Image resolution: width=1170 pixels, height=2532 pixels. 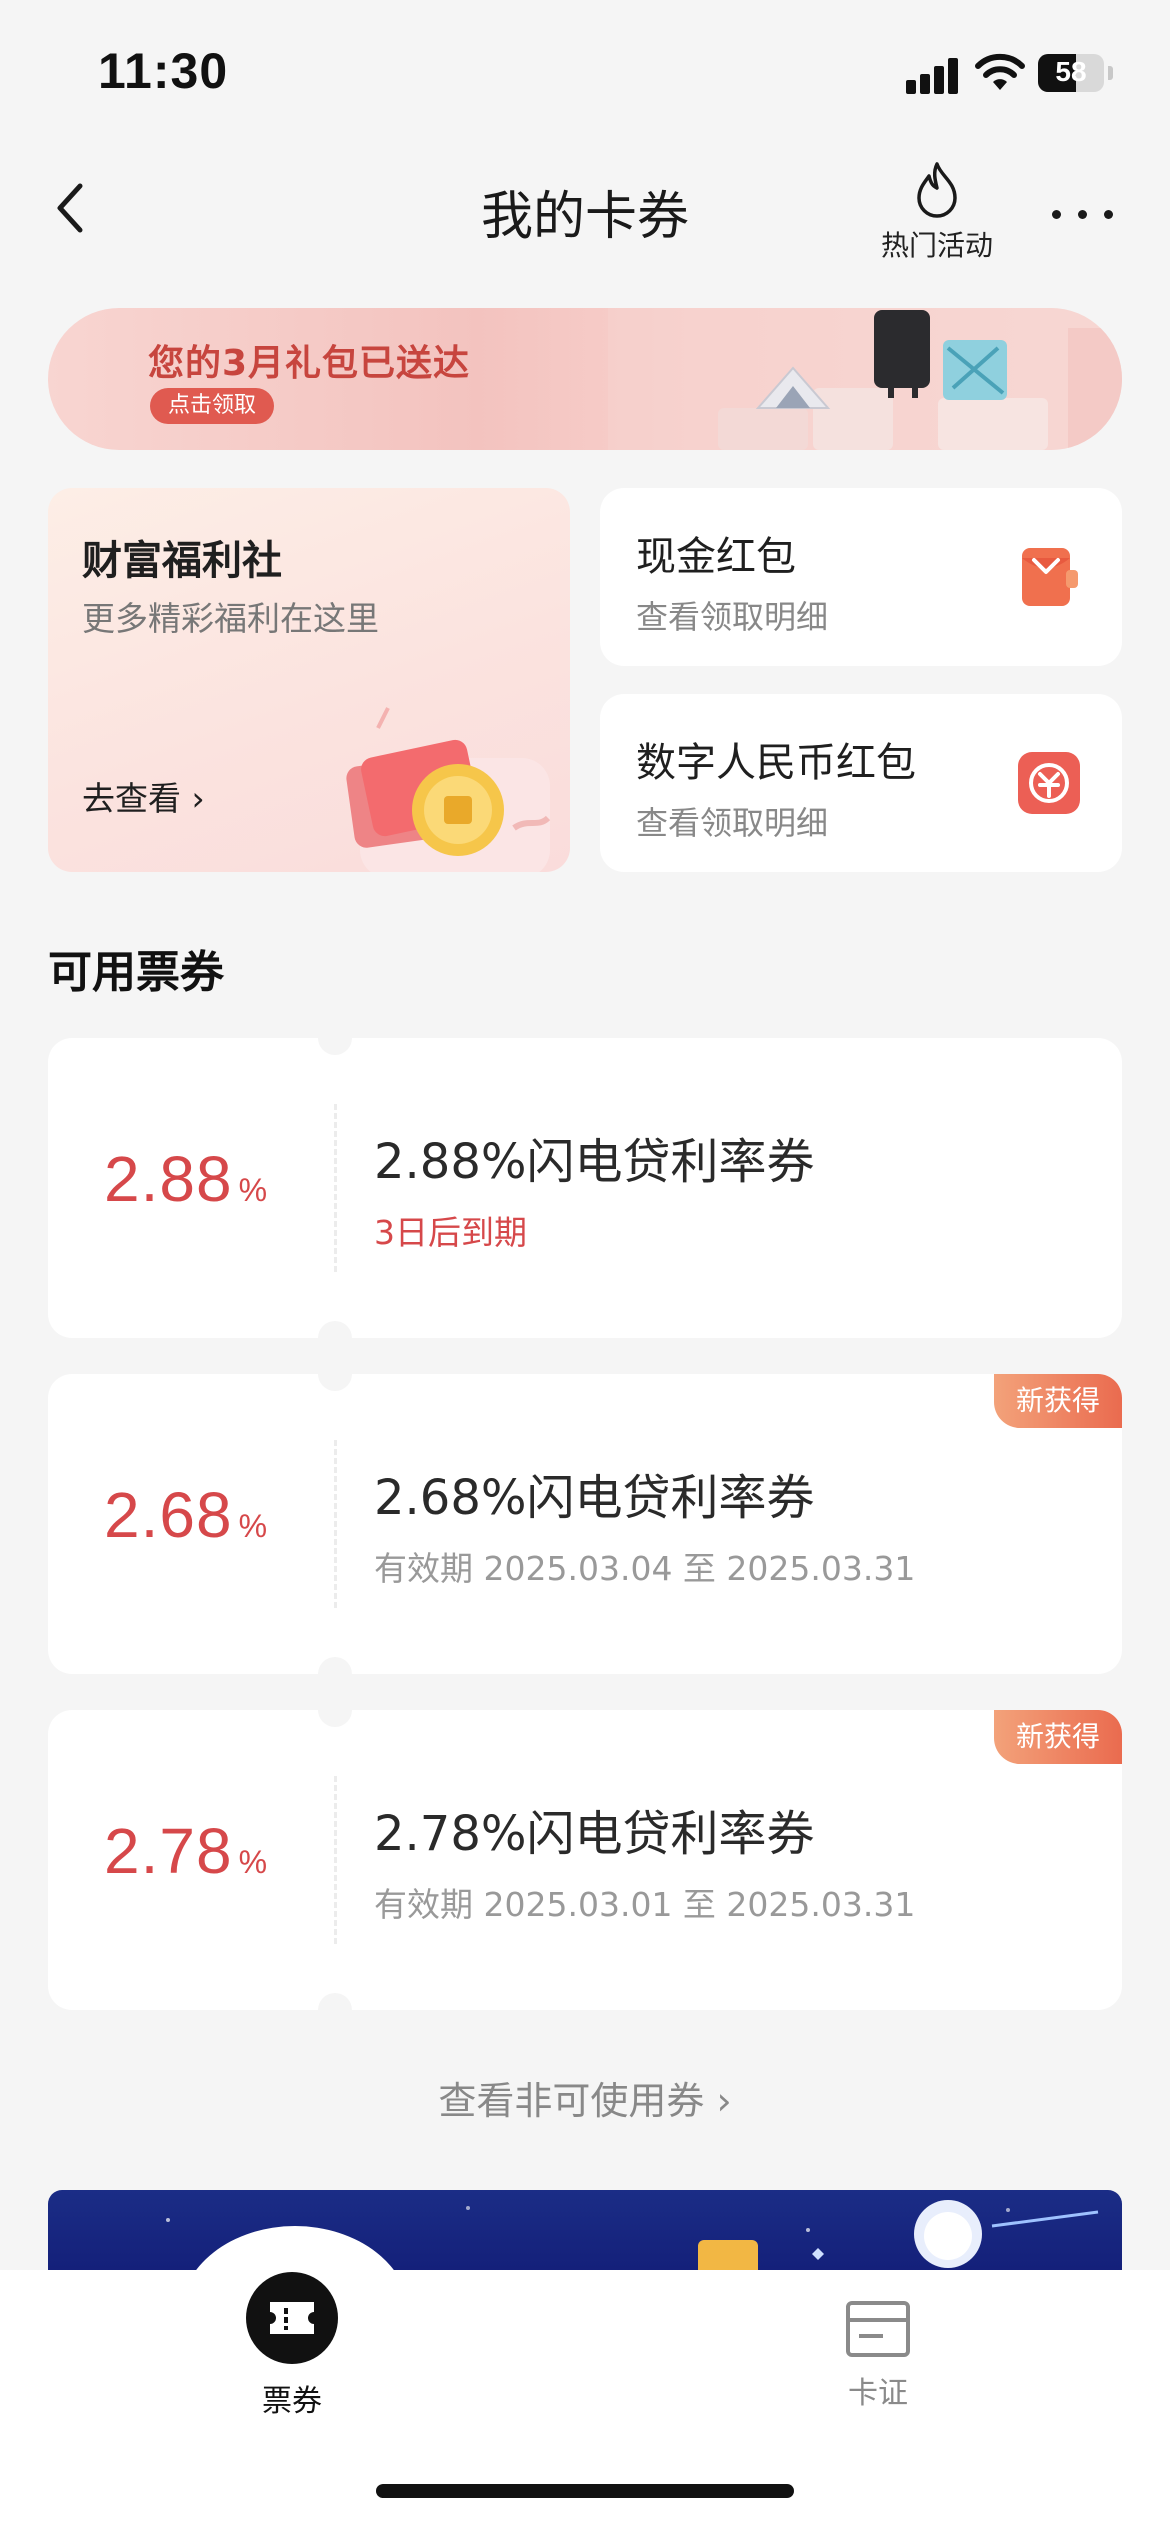 I want to click on coupon-rate: 2.88%, so click(x=185, y=1179).